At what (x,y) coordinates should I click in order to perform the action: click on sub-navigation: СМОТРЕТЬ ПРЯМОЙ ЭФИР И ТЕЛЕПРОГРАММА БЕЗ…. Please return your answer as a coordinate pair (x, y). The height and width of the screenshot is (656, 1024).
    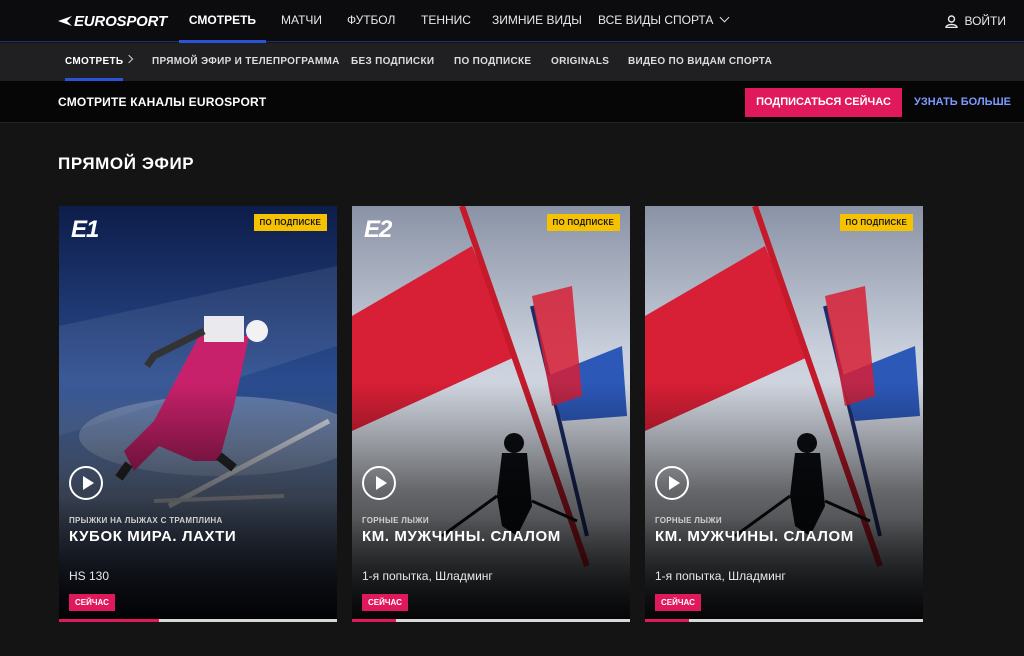
    Looking at the image, I should click on (512, 62).